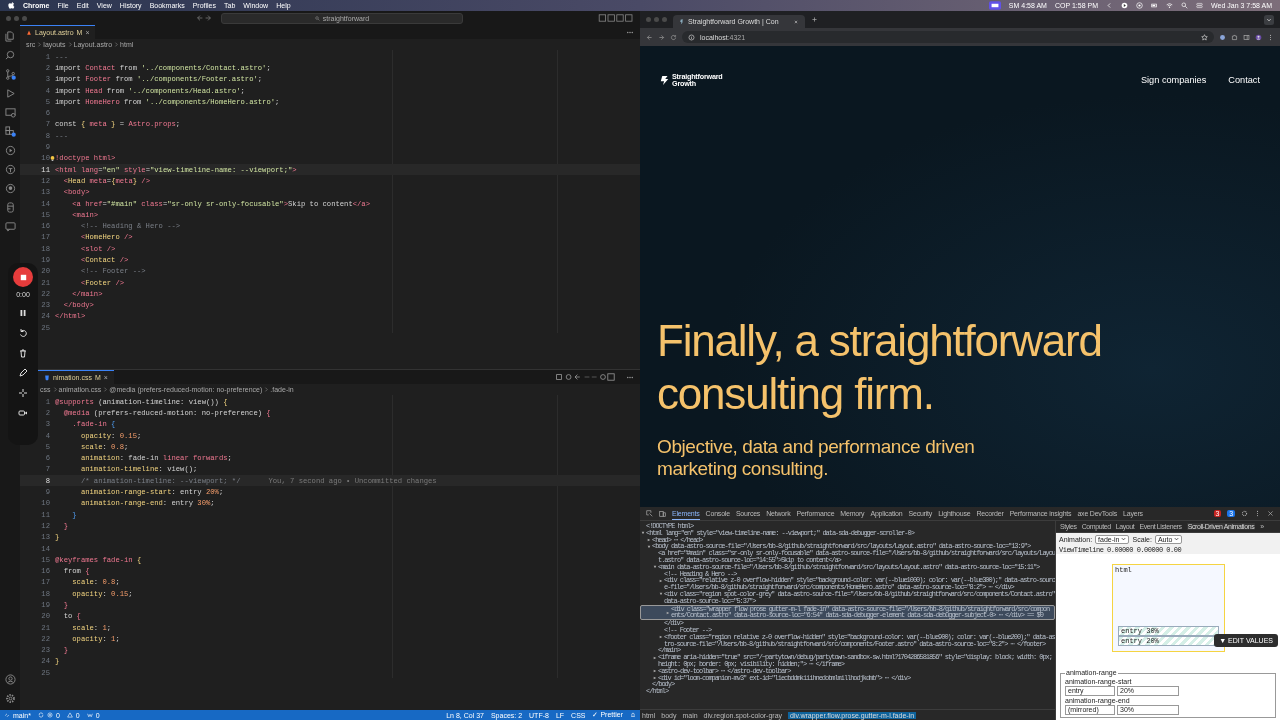 Image resolution: width=1280 pixels, height=720 pixels. I want to click on inspect-icon, so click(649, 513).